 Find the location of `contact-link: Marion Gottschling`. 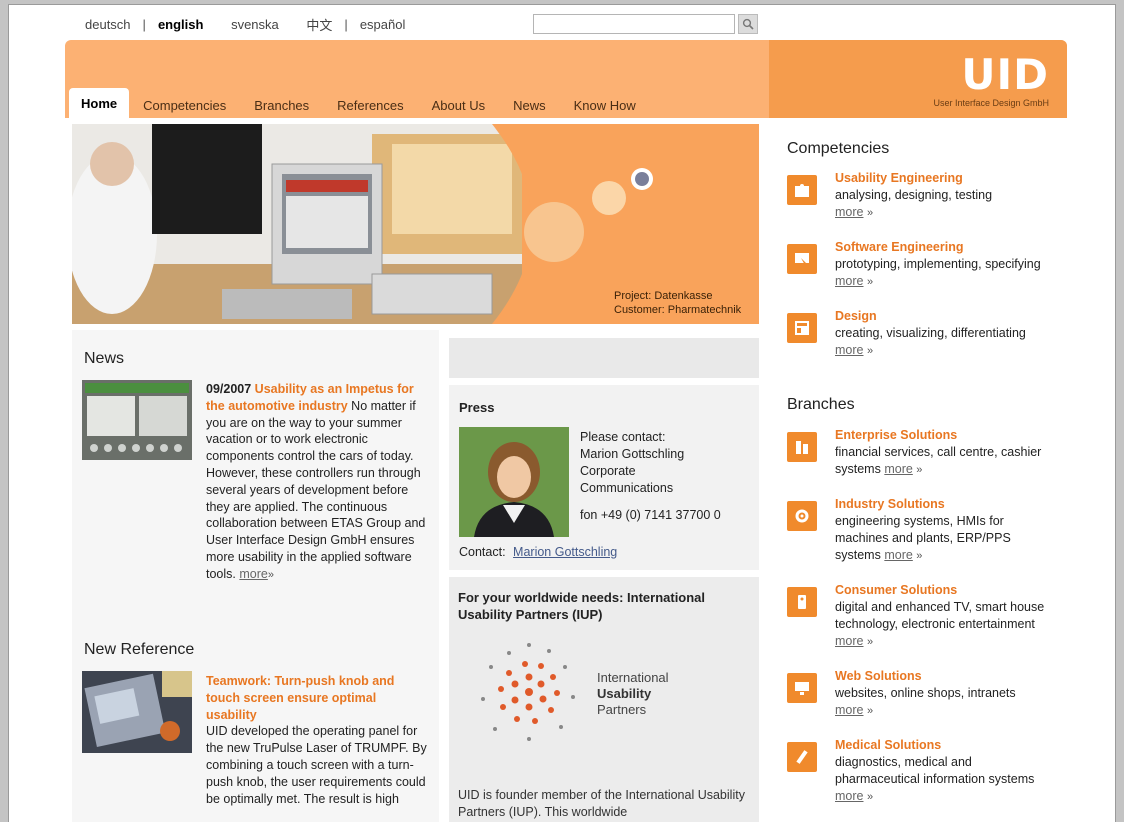

contact-link: Marion Gottschling is located at coordinates (565, 552).